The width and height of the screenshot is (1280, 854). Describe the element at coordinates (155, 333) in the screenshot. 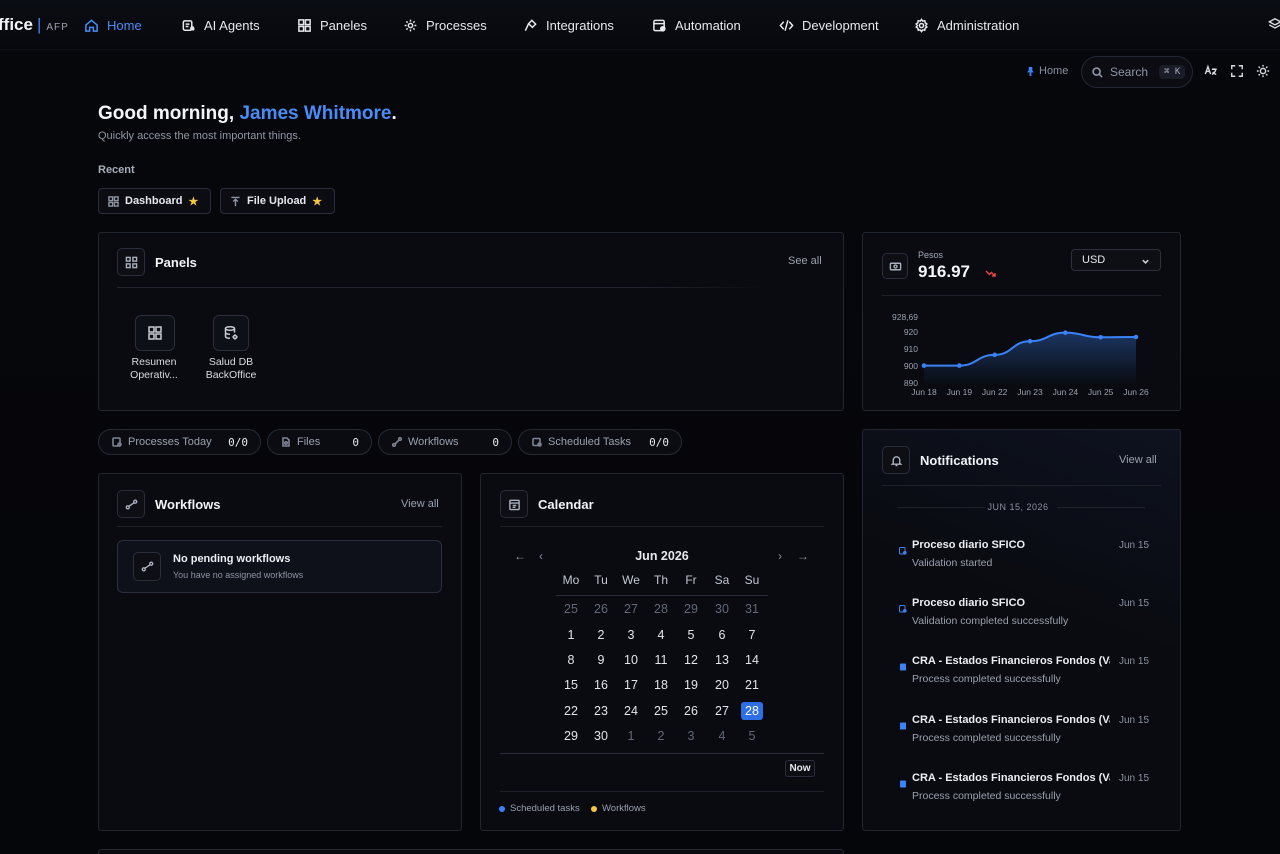

I see `panel-resumen-operativo` at that location.